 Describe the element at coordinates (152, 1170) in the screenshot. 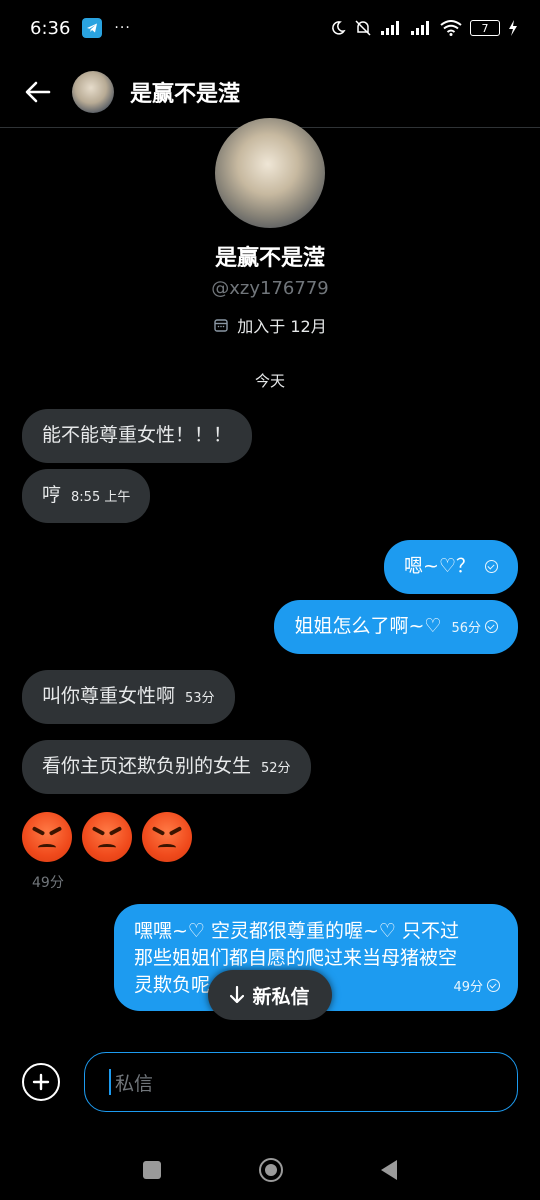

I see `recents-button` at that location.